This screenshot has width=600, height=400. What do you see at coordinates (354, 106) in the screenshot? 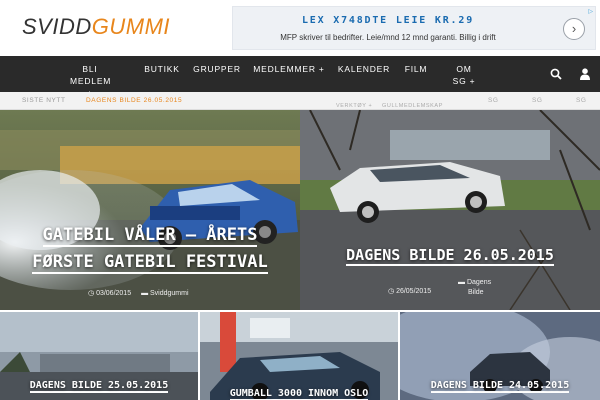
I see `subnav-verktoy: VERKTØY +` at bounding box center [354, 106].